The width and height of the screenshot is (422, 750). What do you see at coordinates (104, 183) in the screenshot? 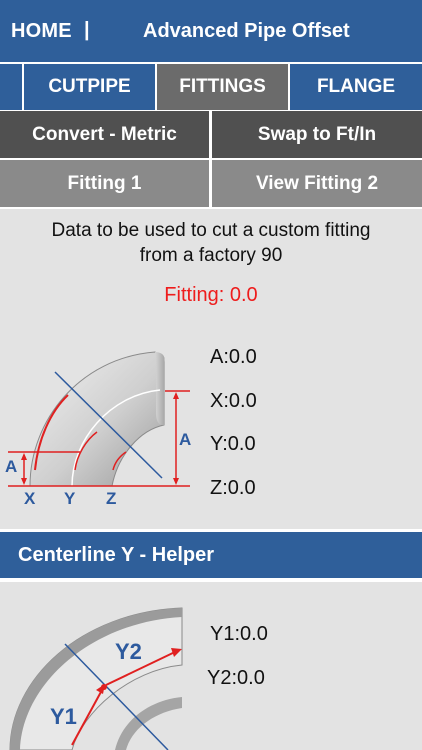
I see `fitting1-button: Fitting 1` at bounding box center [104, 183].